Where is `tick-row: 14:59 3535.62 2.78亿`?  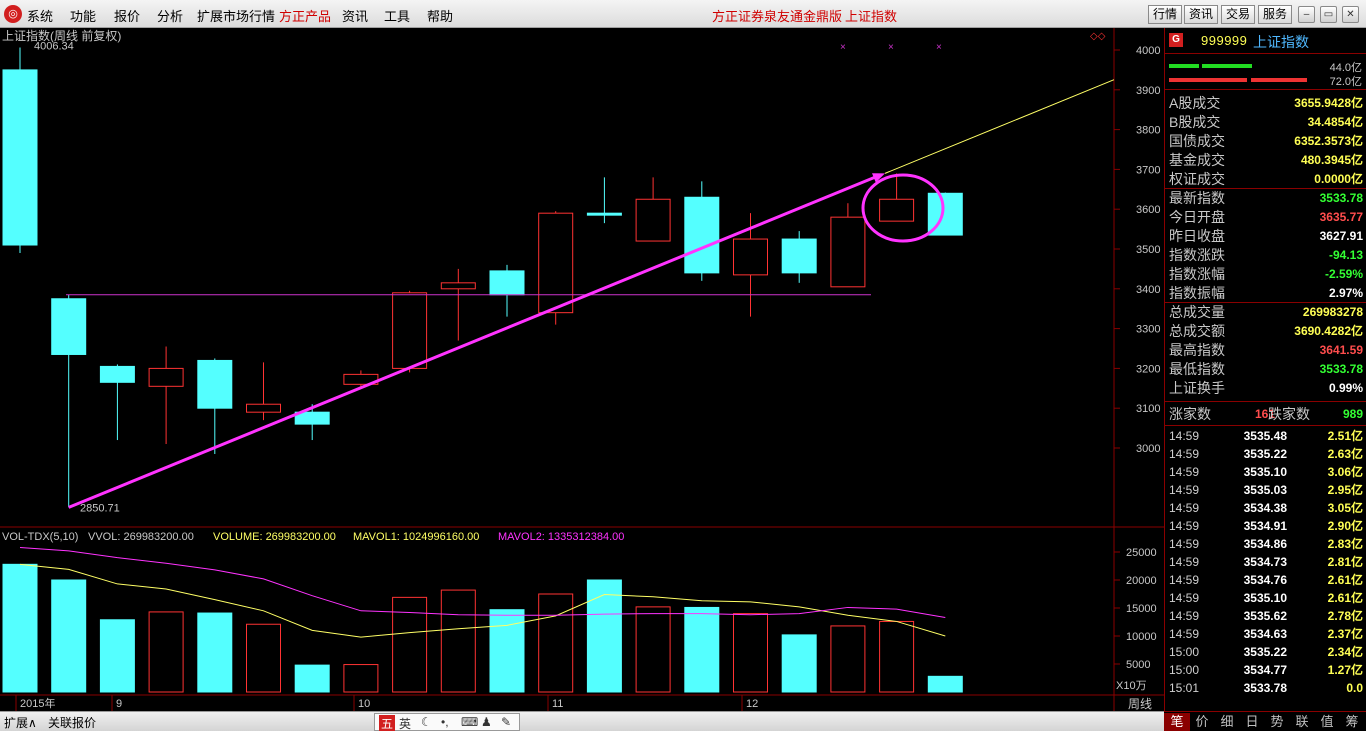 tick-row: 14:59 3535.62 2.78亿 is located at coordinates (1265, 616).